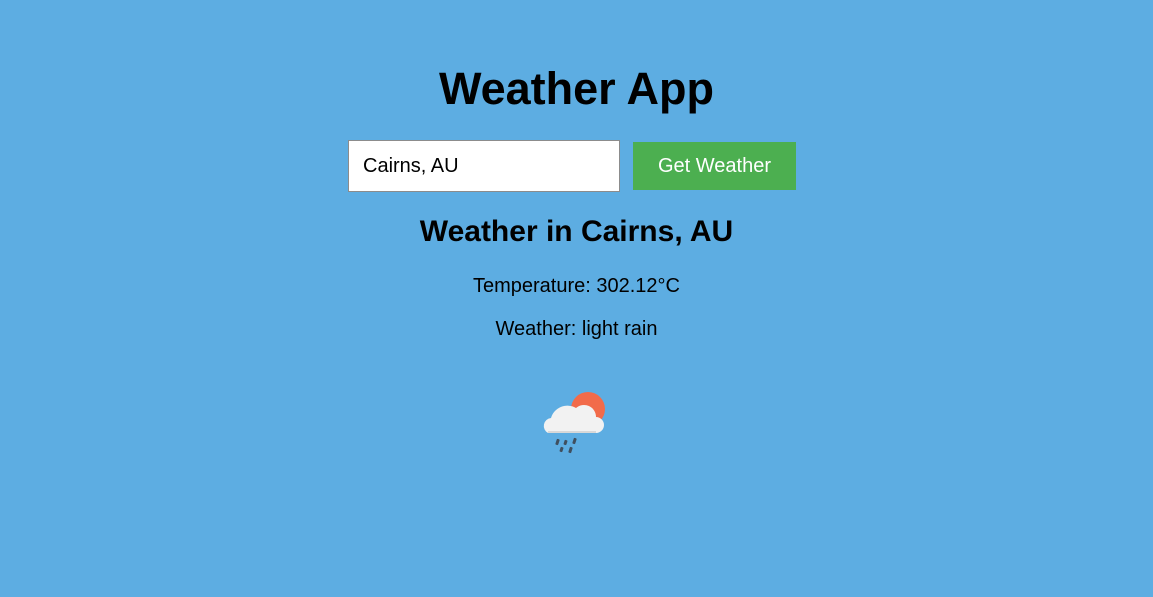  What do you see at coordinates (572, 424) in the screenshot?
I see `light-rain-sun-cloud-icon` at bounding box center [572, 424].